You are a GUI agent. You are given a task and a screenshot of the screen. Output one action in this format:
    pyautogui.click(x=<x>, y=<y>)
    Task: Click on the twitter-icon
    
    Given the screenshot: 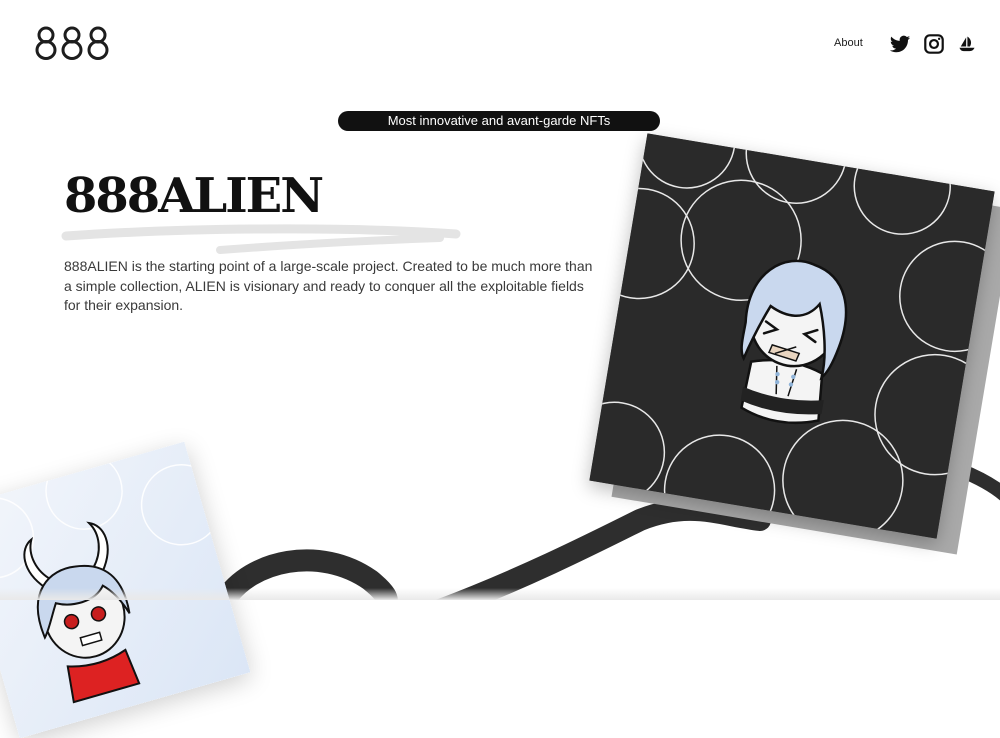 What is the action you would take?
    pyautogui.click(x=900, y=44)
    